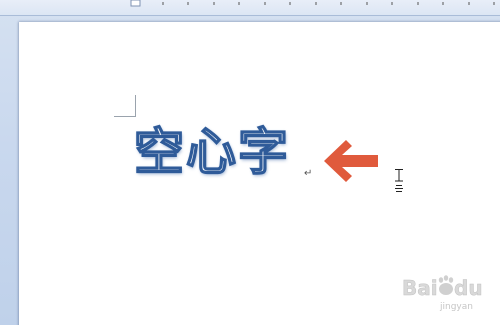 This screenshot has width=500, height=325. Describe the element at coordinates (250, 8) in the screenshot. I see `horizontal-ruler` at that location.